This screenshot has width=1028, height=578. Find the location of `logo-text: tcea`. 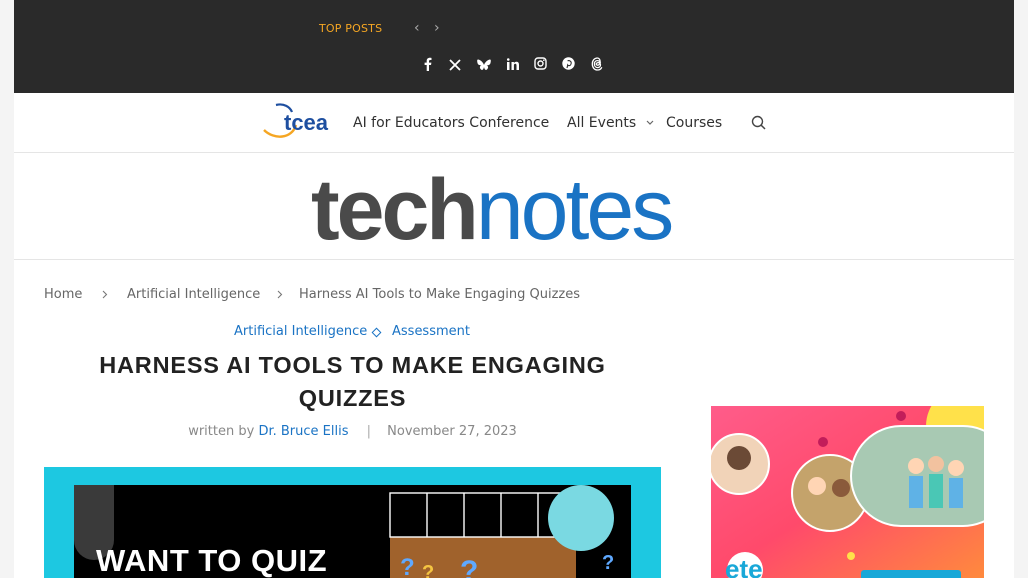

logo-text: tcea is located at coordinates (306, 122).